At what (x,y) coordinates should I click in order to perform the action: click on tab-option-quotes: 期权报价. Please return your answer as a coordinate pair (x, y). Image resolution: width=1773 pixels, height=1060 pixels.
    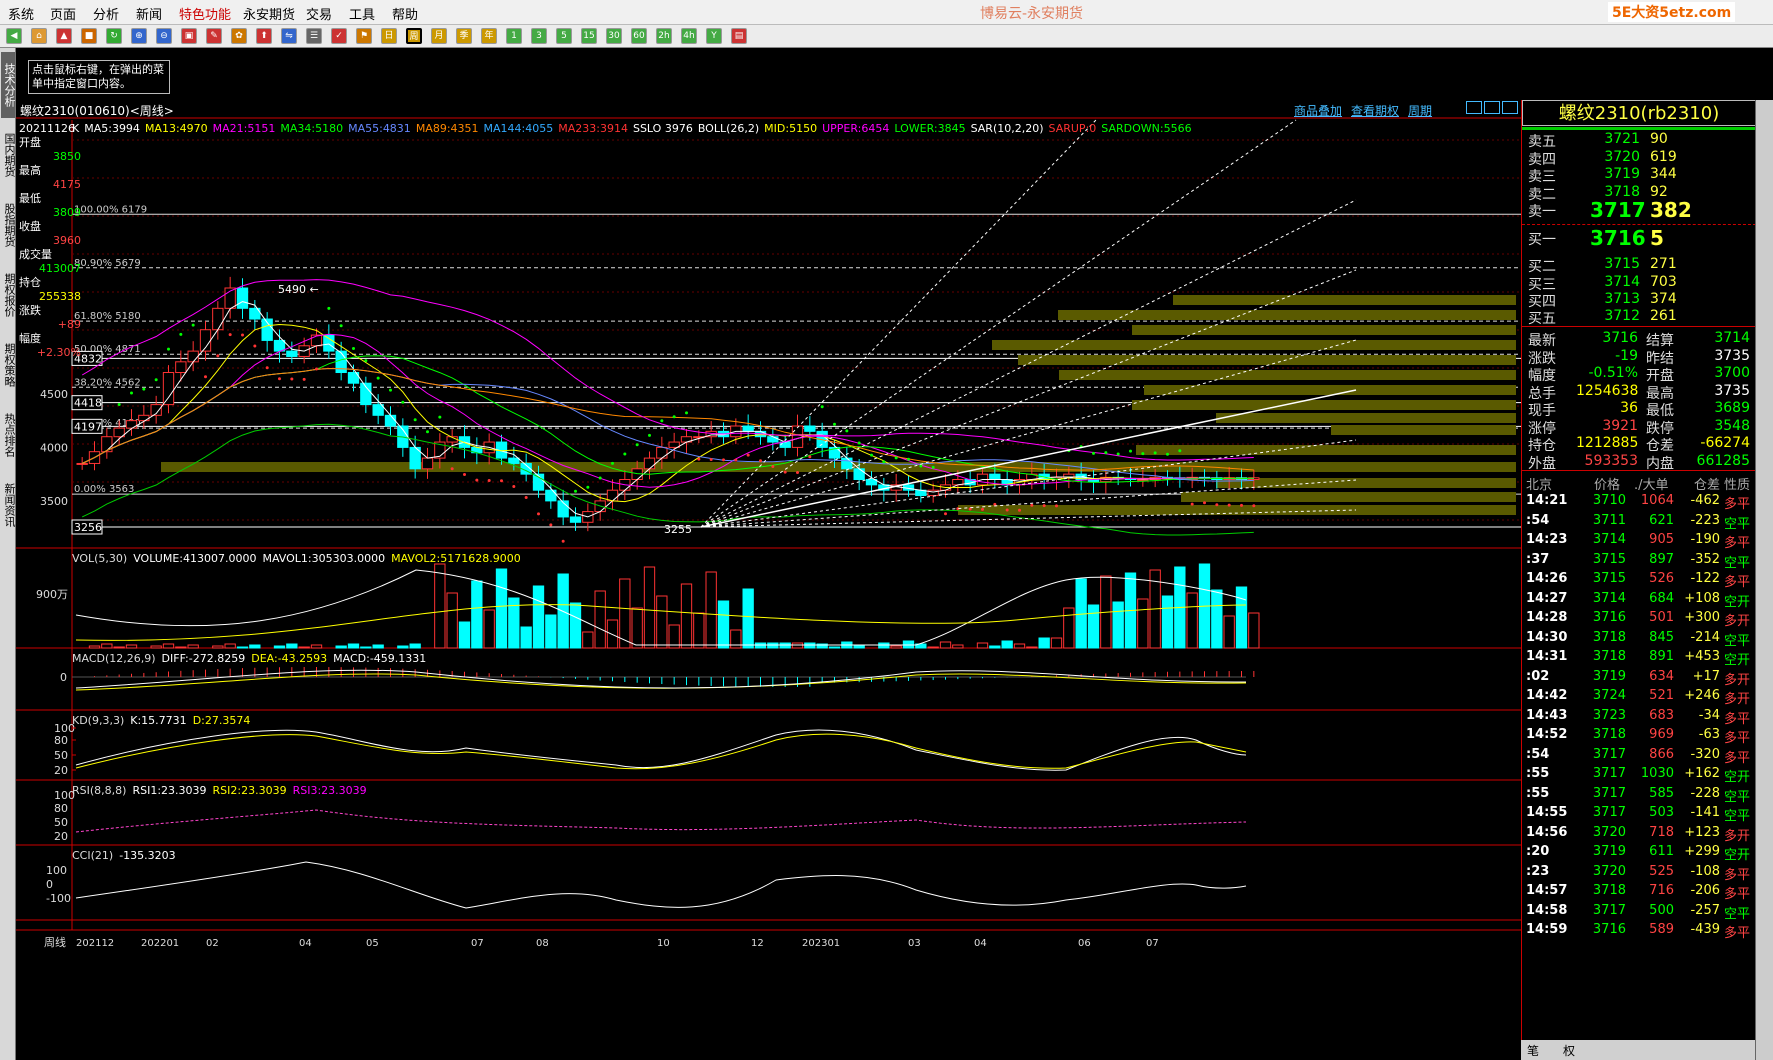
    Looking at the image, I should click on (8, 295).